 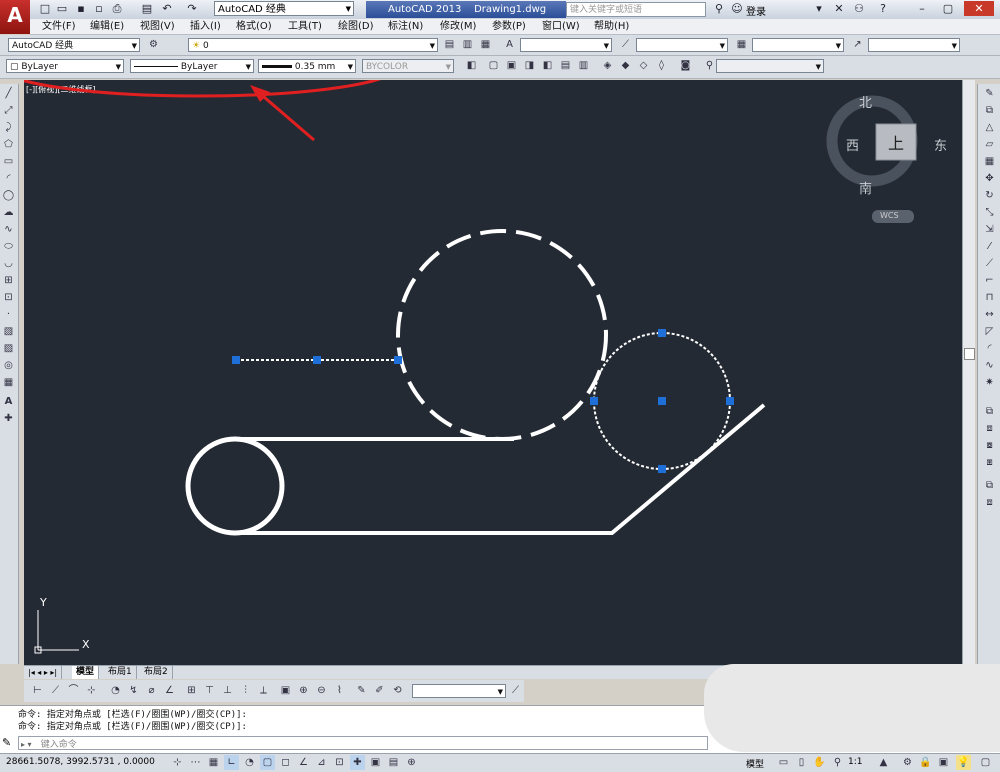 I want to click on wcs-label: WCS, so click(x=889, y=215).